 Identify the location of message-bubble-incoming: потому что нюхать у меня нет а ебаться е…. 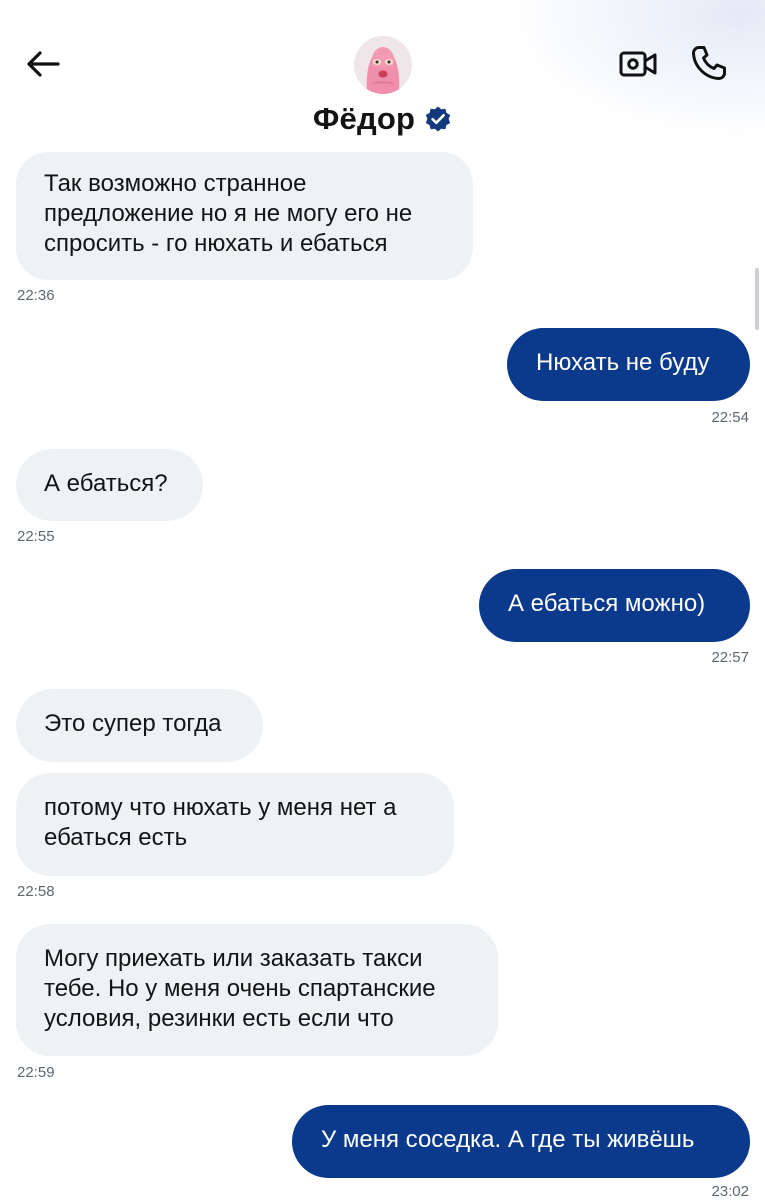
(235, 824).